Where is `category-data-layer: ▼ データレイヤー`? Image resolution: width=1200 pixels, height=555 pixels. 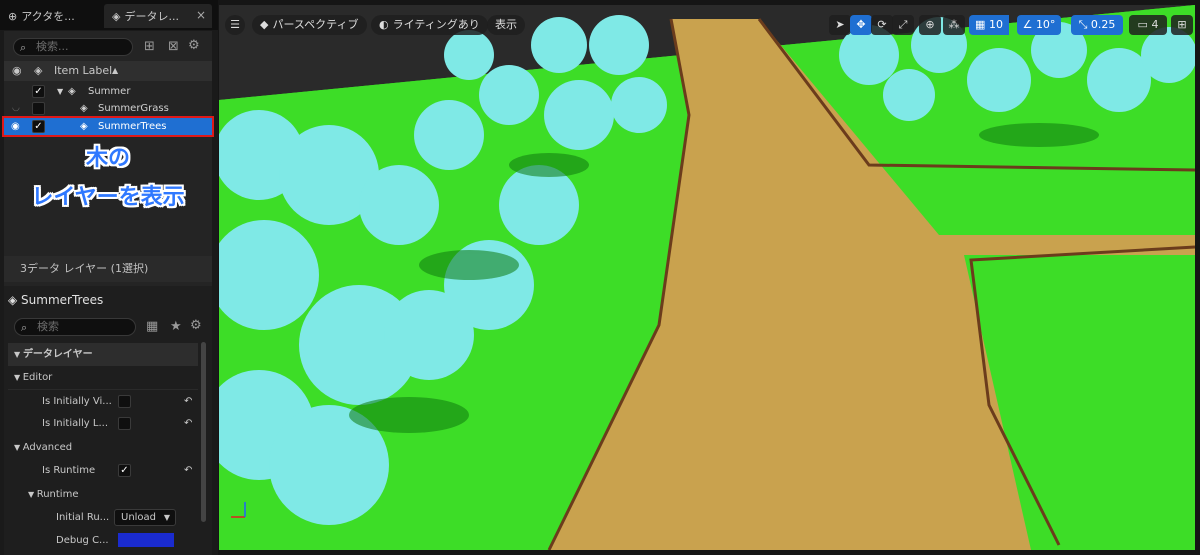
category-data-layer: ▼ データレイヤー is located at coordinates (103, 354).